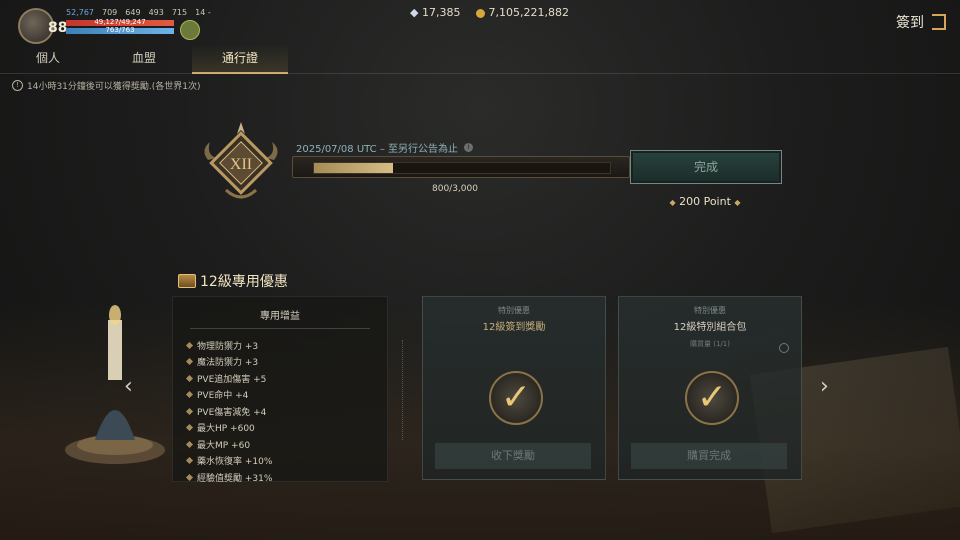 The width and height of the screenshot is (960, 540). Describe the element at coordinates (228, 346) in the screenshot. I see `buff-text: 物理防禦力 +3` at that location.